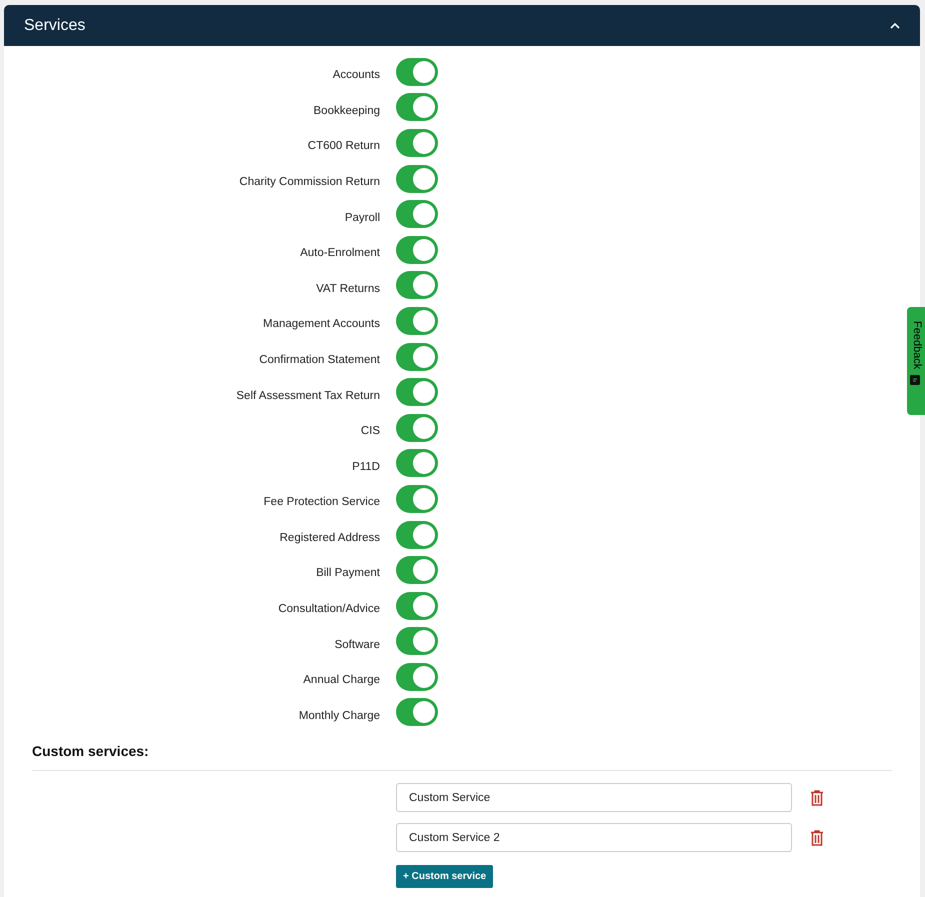  I want to click on service-label: Charity Commission Return, so click(309, 182).